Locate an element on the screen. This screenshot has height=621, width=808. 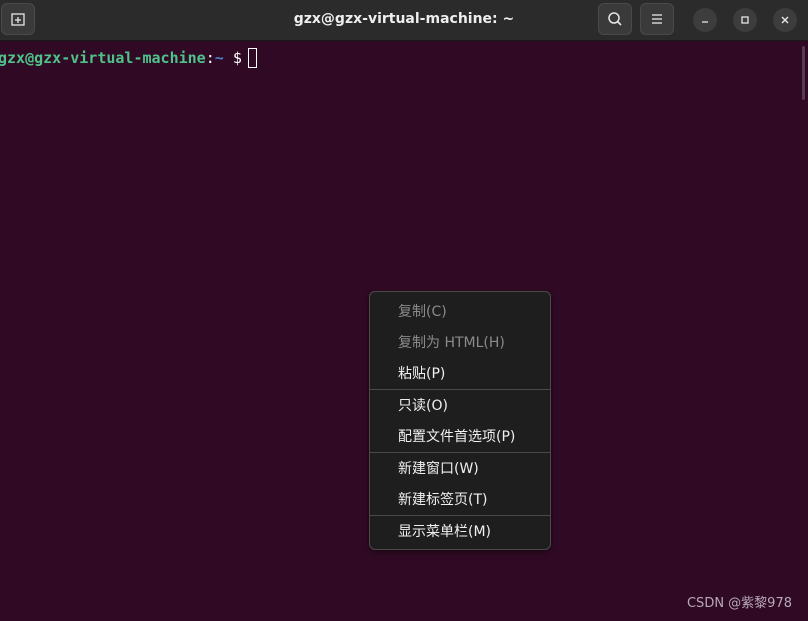
prompt-user-host: gzx@gzx-virtual-machine is located at coordinates (103, 58).